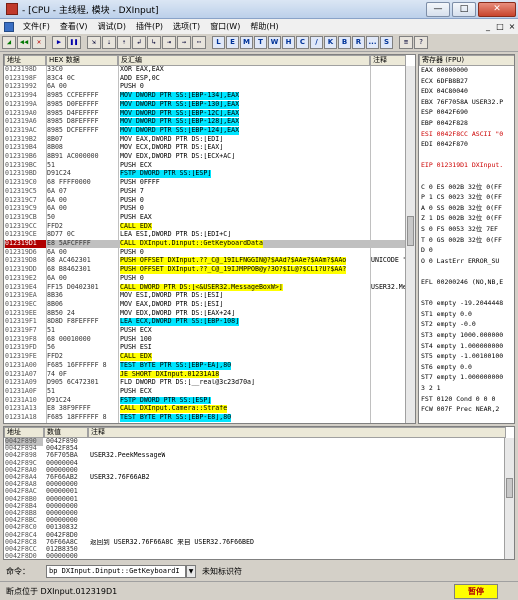 This screenshot has height=600, width=518. What do you see at coordinates (139, 42) in the screenshot?
I see `trace-over-icon: ↲` at bounding box center [139, 42].